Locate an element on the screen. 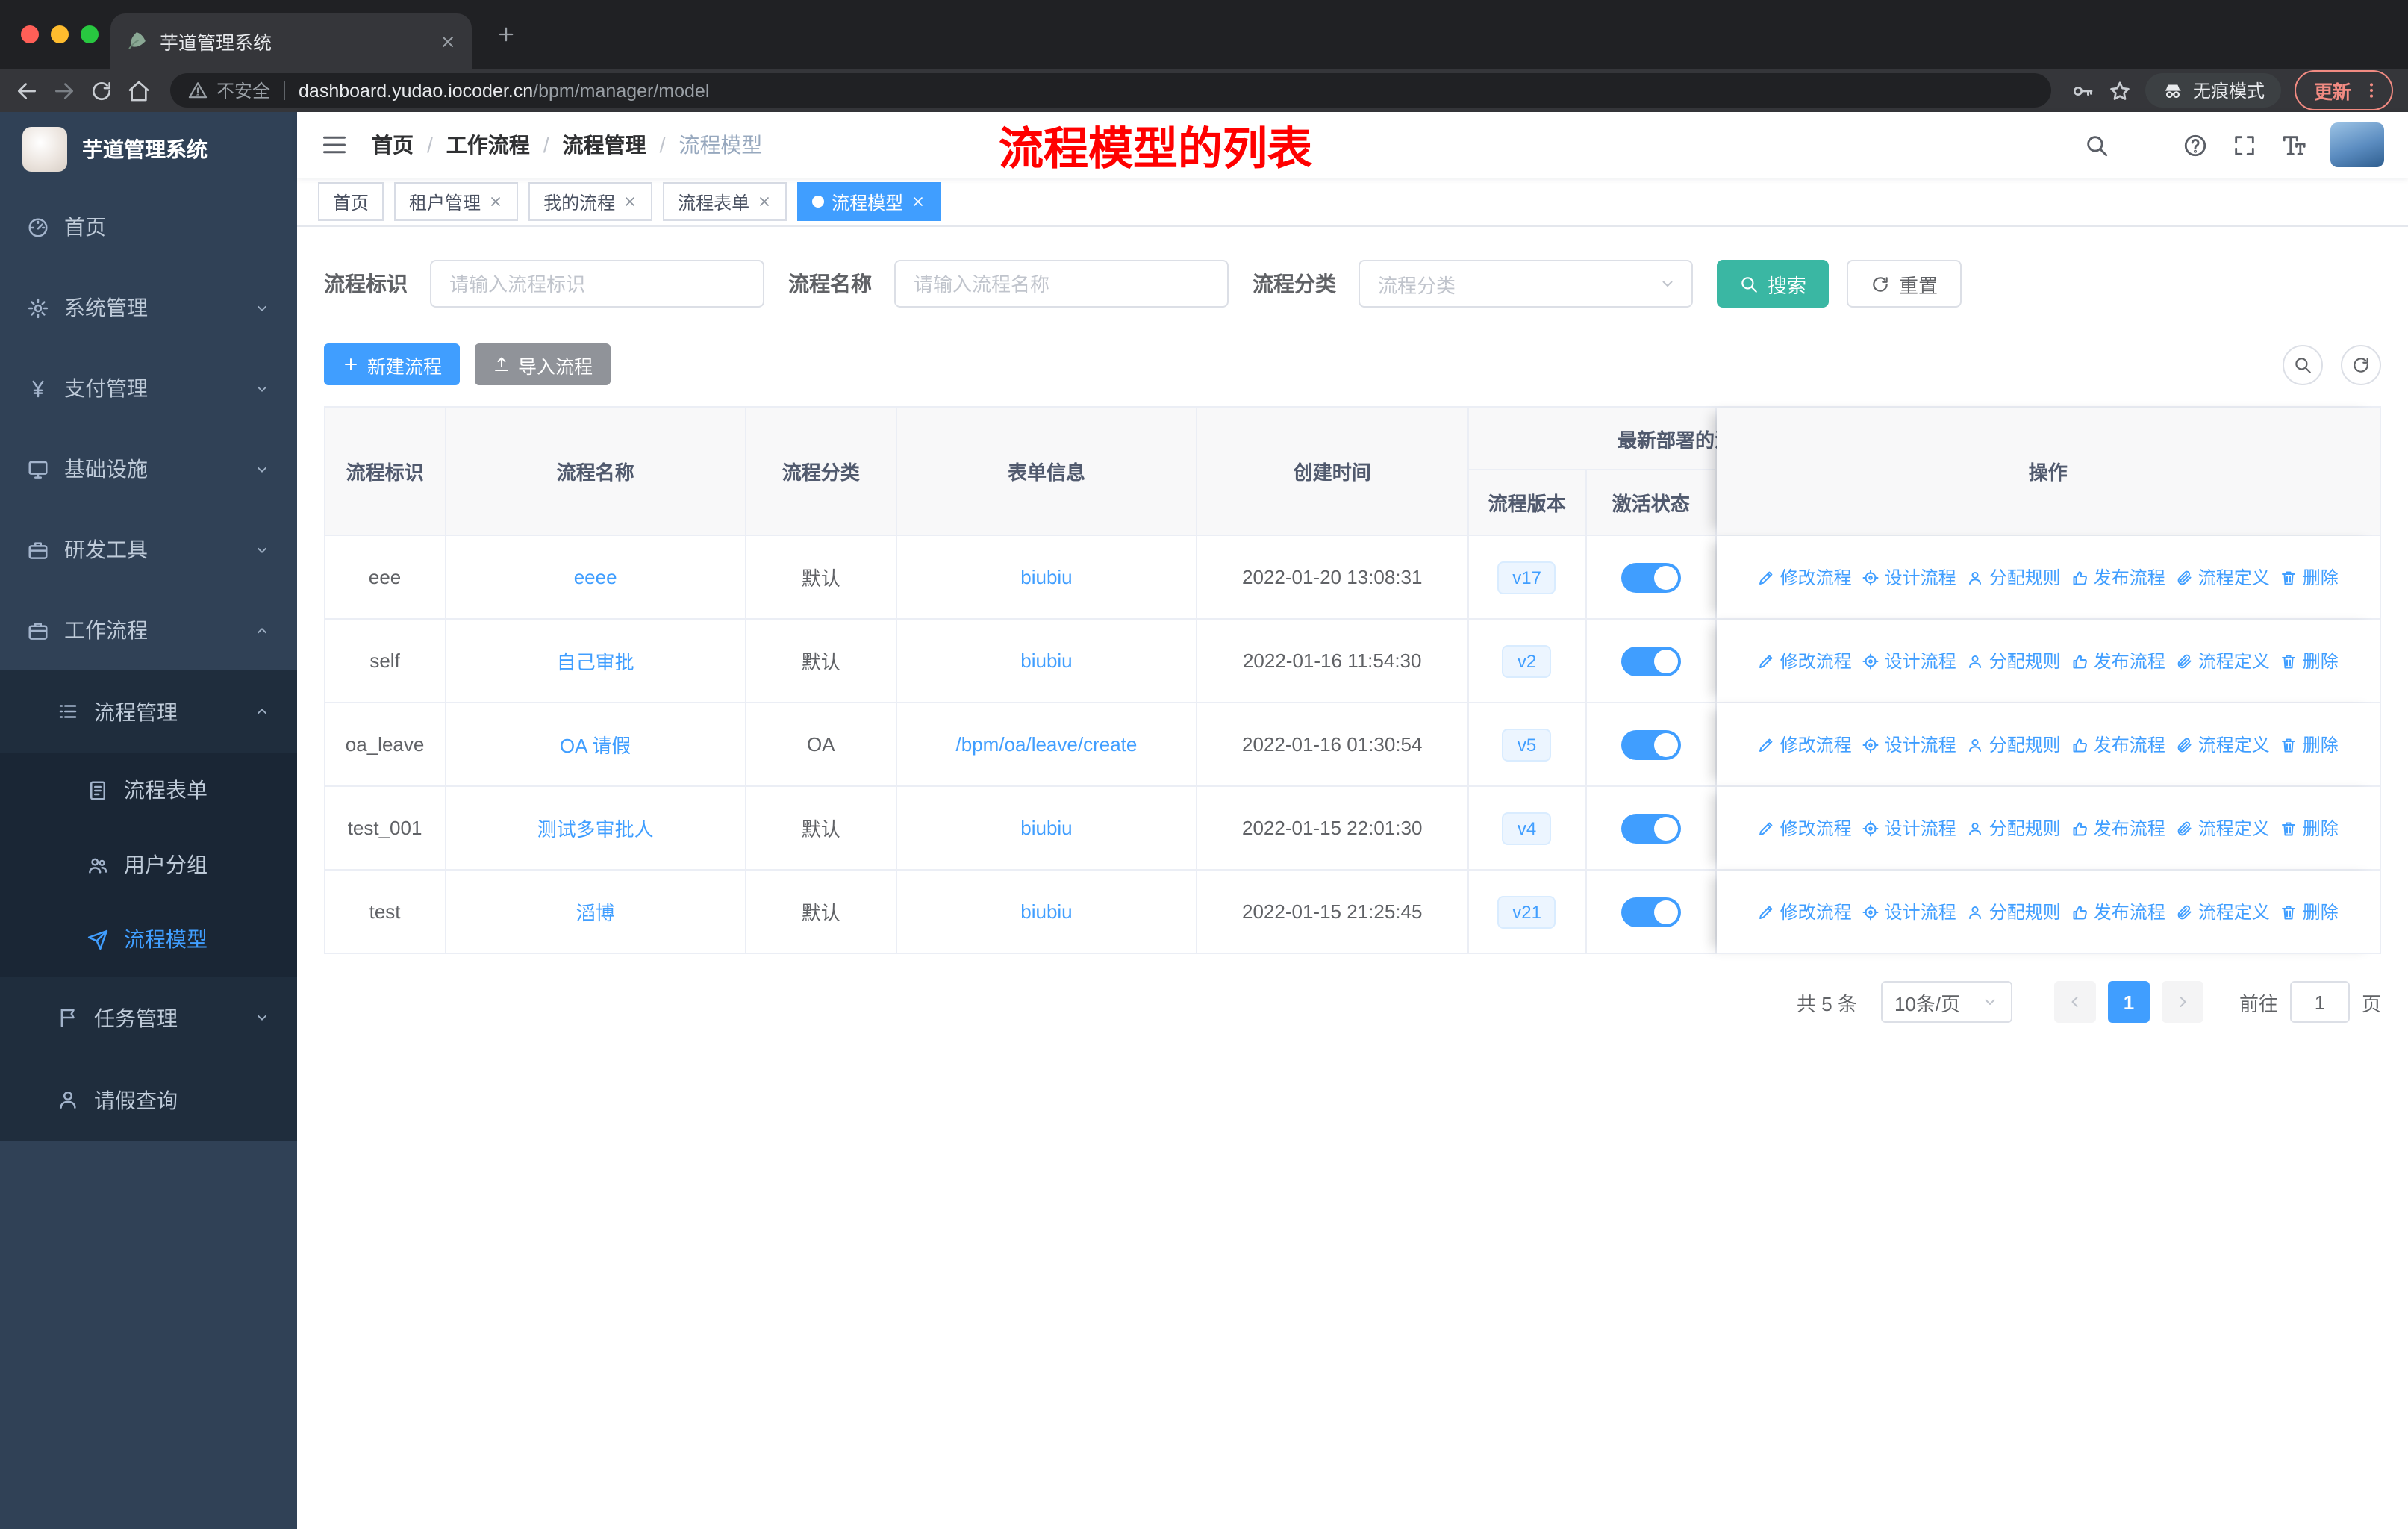 The width and height of the screenshot is (2408, 1529). password-key-icon is located at coordinates (2082, 90).